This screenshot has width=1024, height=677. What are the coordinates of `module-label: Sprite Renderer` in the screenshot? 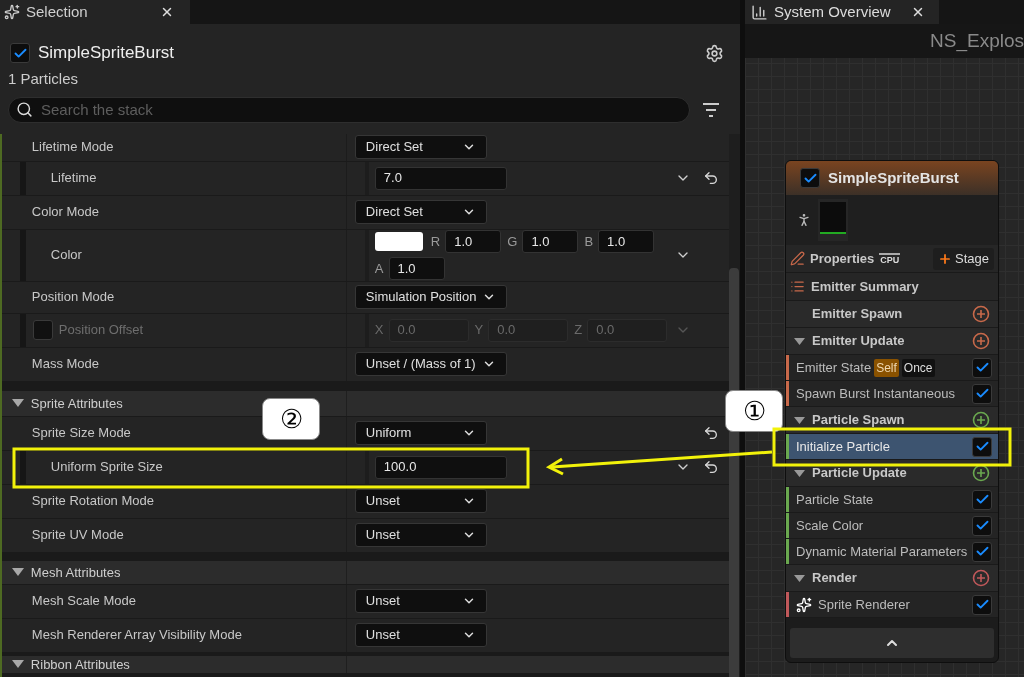 It's located at (864, 604).